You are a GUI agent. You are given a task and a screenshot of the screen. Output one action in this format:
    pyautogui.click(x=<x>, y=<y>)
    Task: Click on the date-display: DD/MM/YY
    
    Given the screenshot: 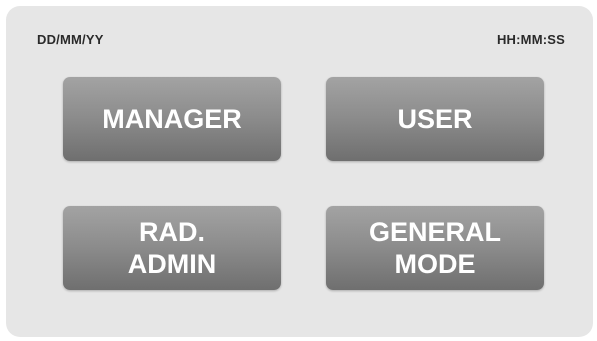 What is the action you would take?
    pyautogui.click(x=70, y=39)
    